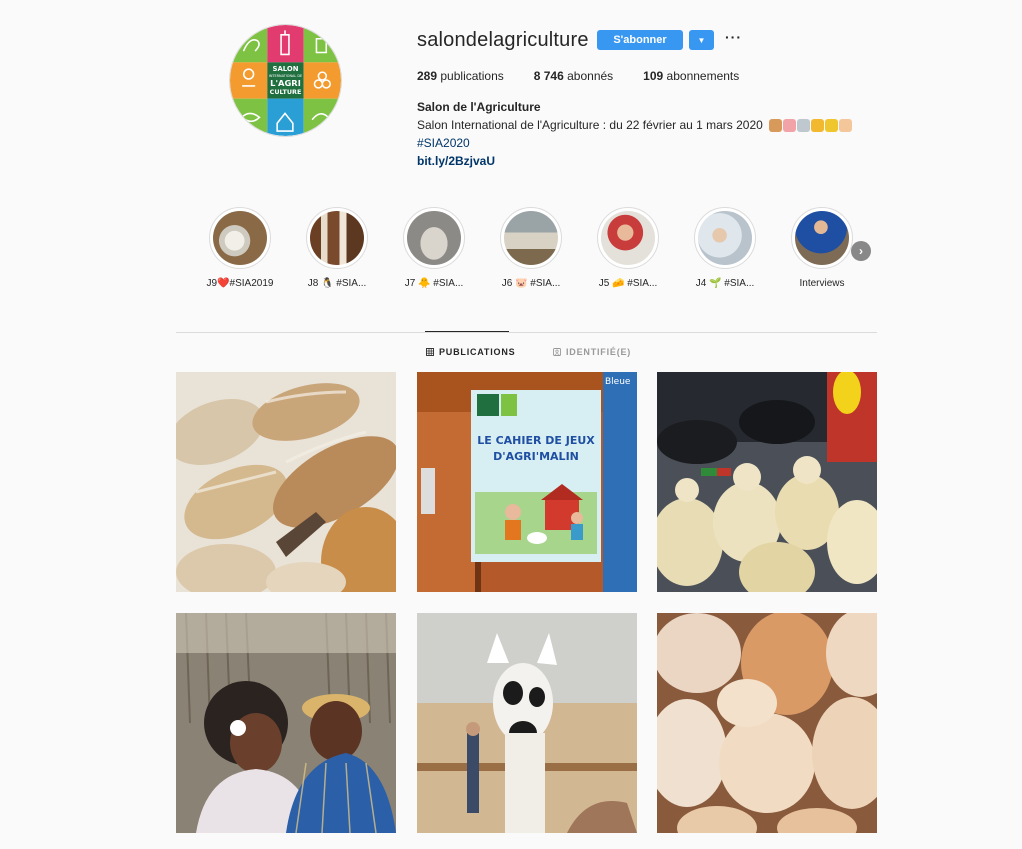  What do you see at coordinates (443, 143) in the screenshot?
I see `bio-hashtag-link: #SIA2020` at bounding box center [443, 143].